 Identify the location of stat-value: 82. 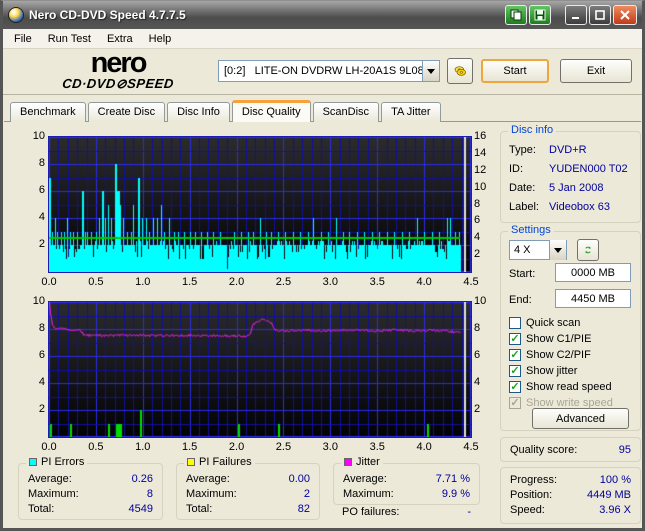
(303, 509).